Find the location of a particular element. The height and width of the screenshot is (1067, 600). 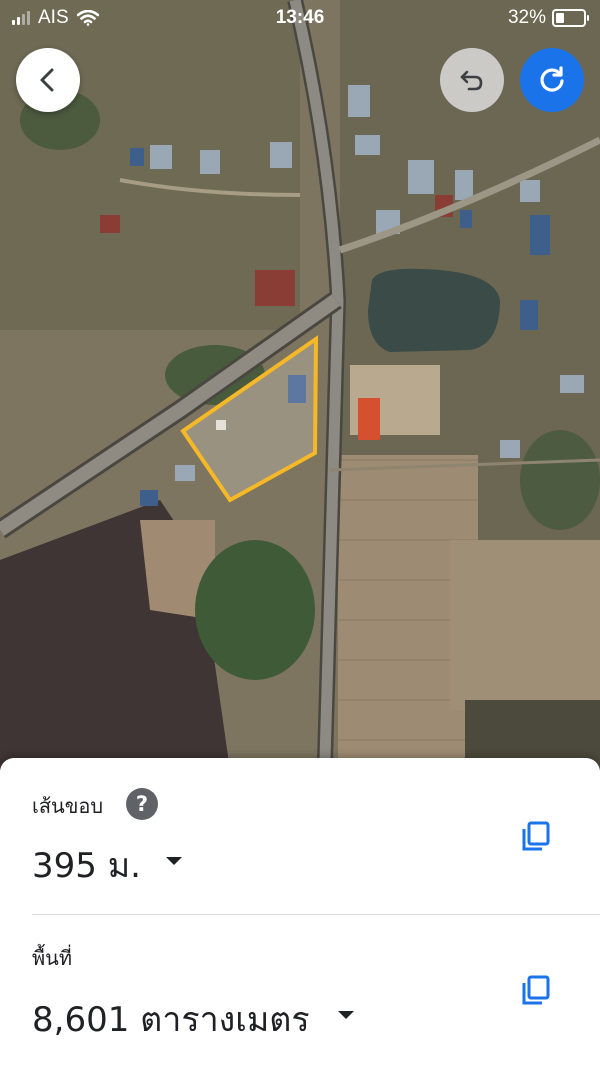

redo-button is located at coordinates (552, 80).